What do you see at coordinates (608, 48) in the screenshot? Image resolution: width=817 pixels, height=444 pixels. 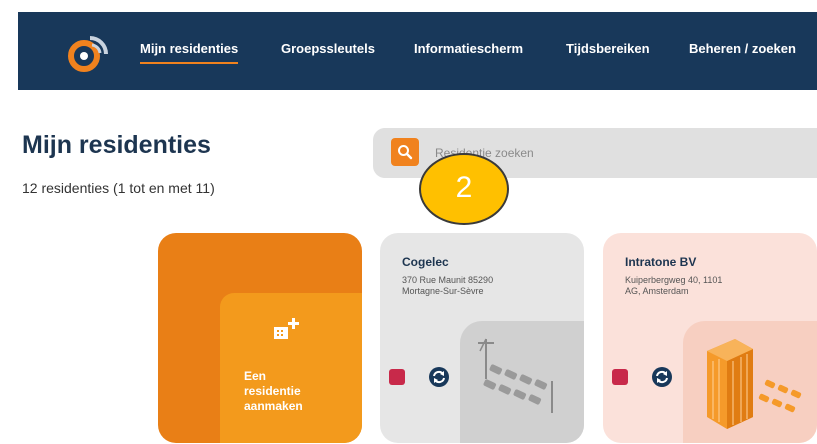 I see `nav-item-tijdsbereiken: Tijdsbereiken` at bounding box center [608, 48].